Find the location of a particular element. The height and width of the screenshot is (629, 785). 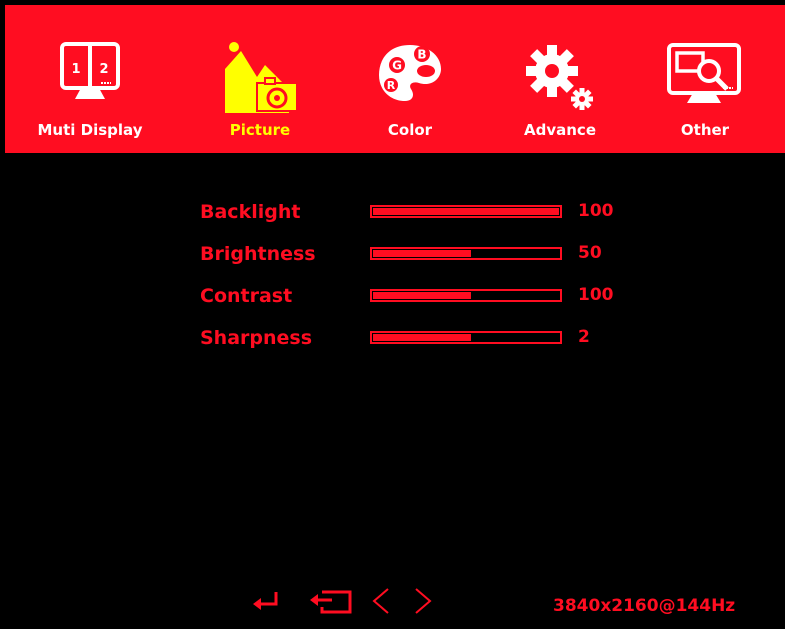

setting-row-contrast: Contrast 100 is located at coordinates (420, 300).